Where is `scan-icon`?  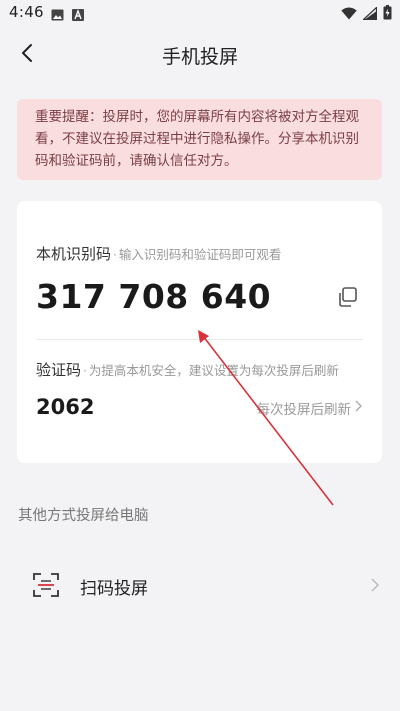 scan-icon is located at coordinates (46, 585).